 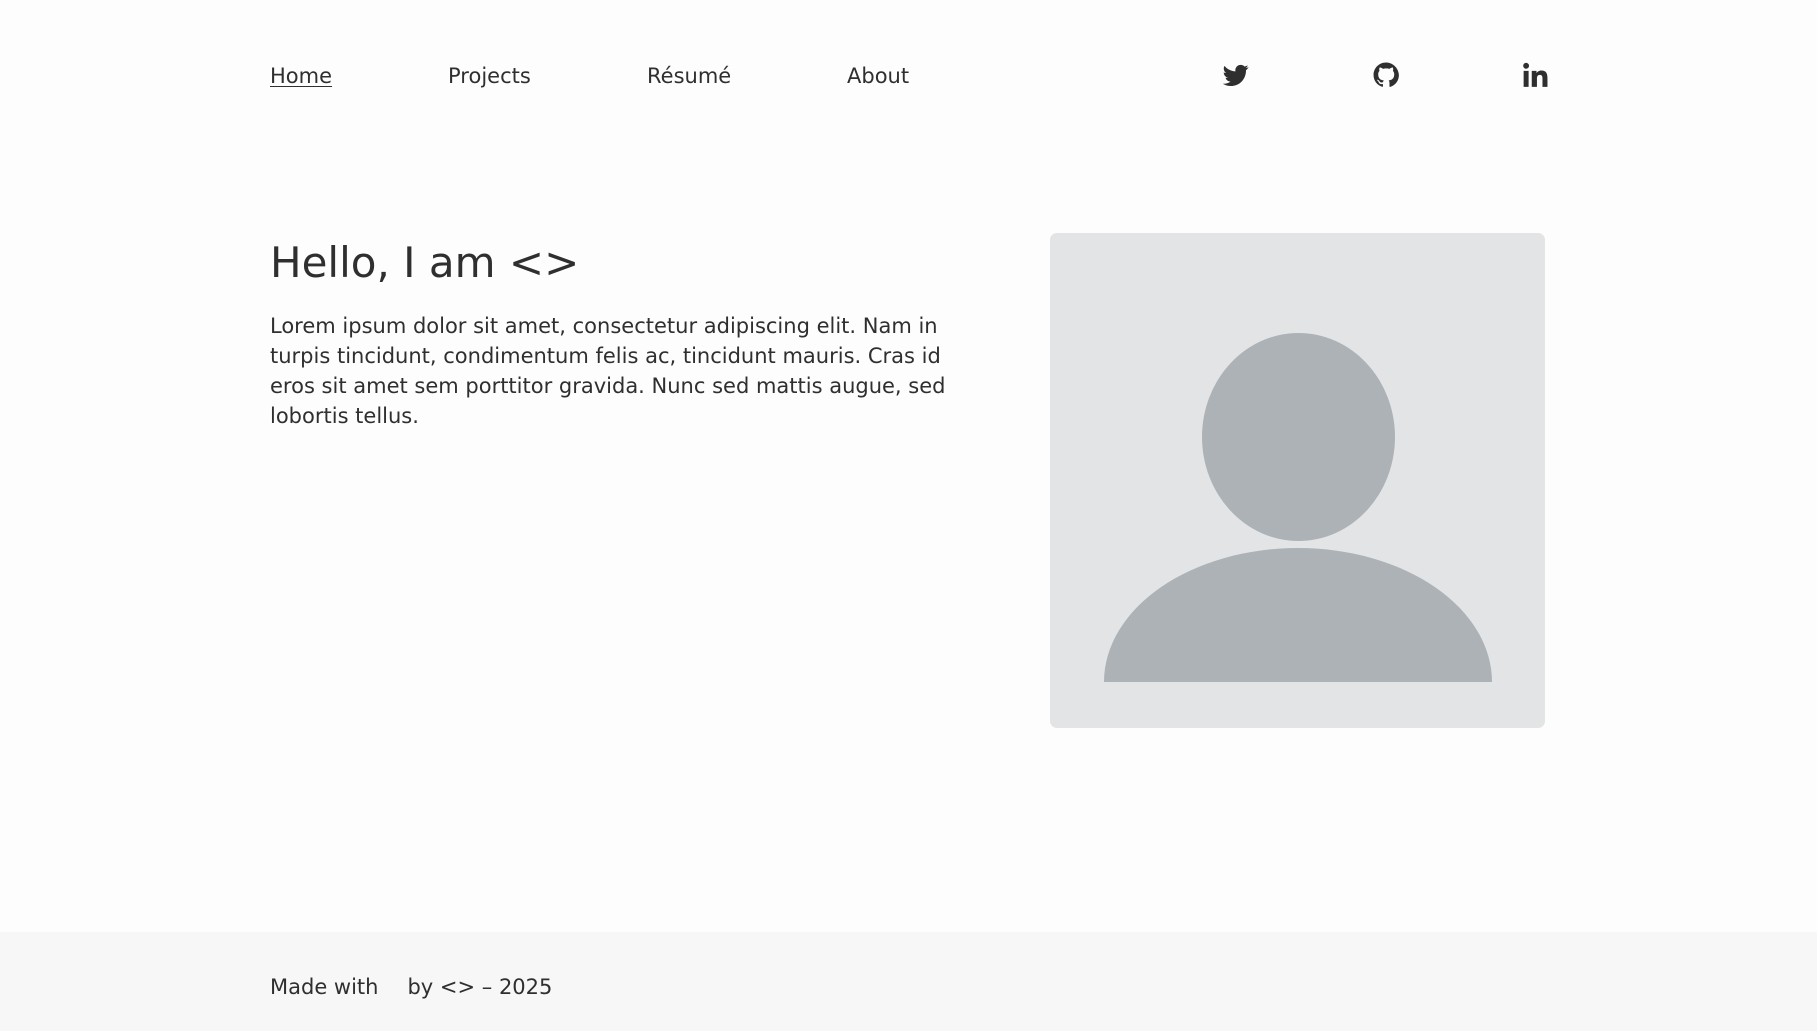 What do you see at coordinates (1298, 437) in the screenshot?
I see `avatar-head-shape` at bounding box center [1298, 437].